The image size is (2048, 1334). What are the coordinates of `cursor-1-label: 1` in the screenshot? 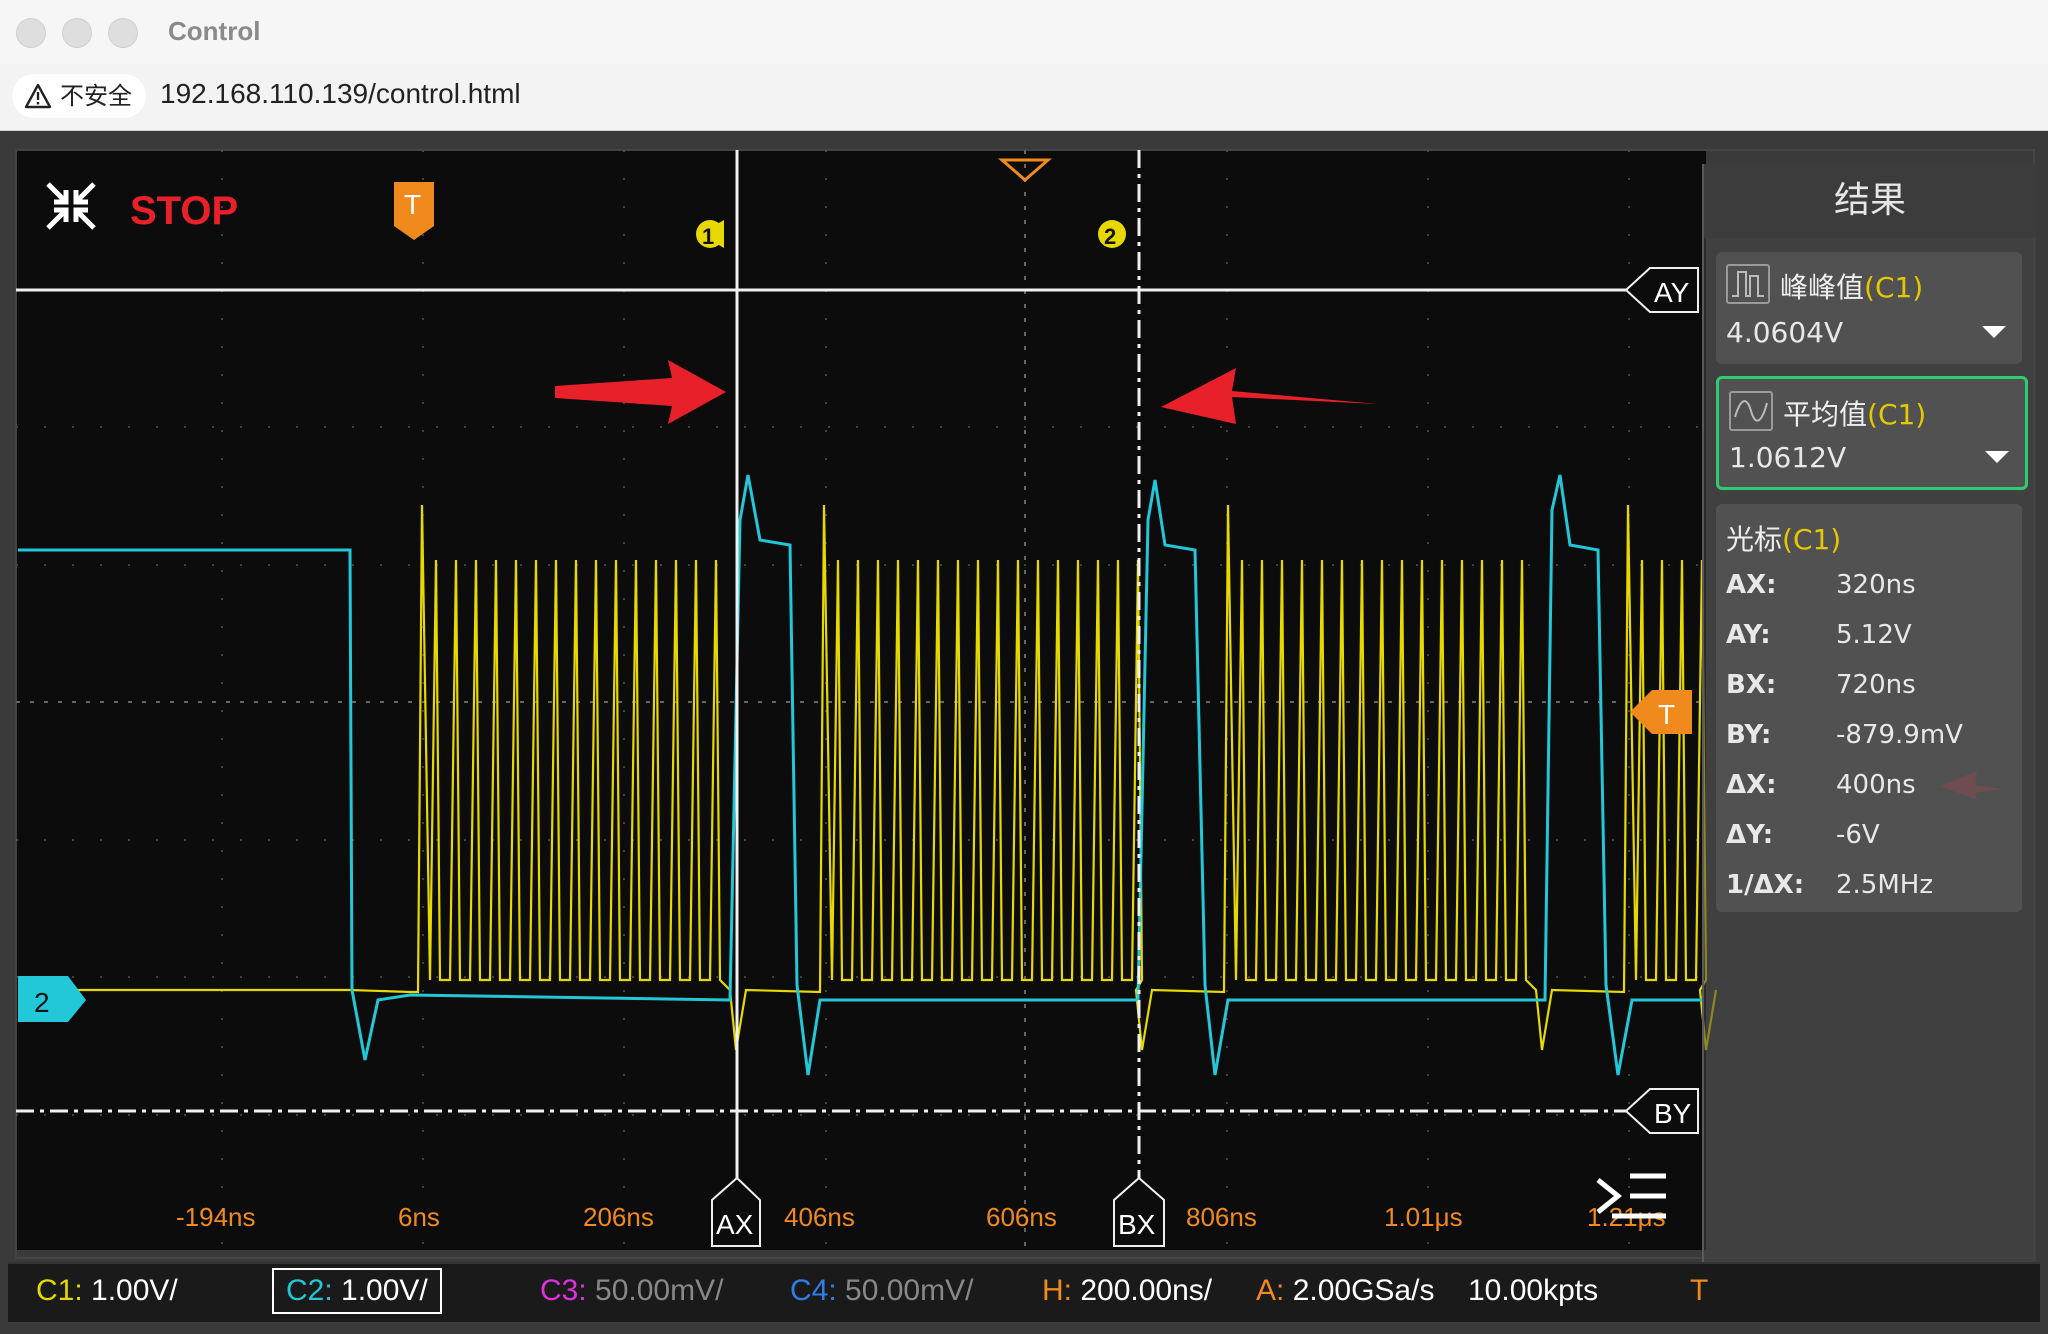 It's located at (708, 236).